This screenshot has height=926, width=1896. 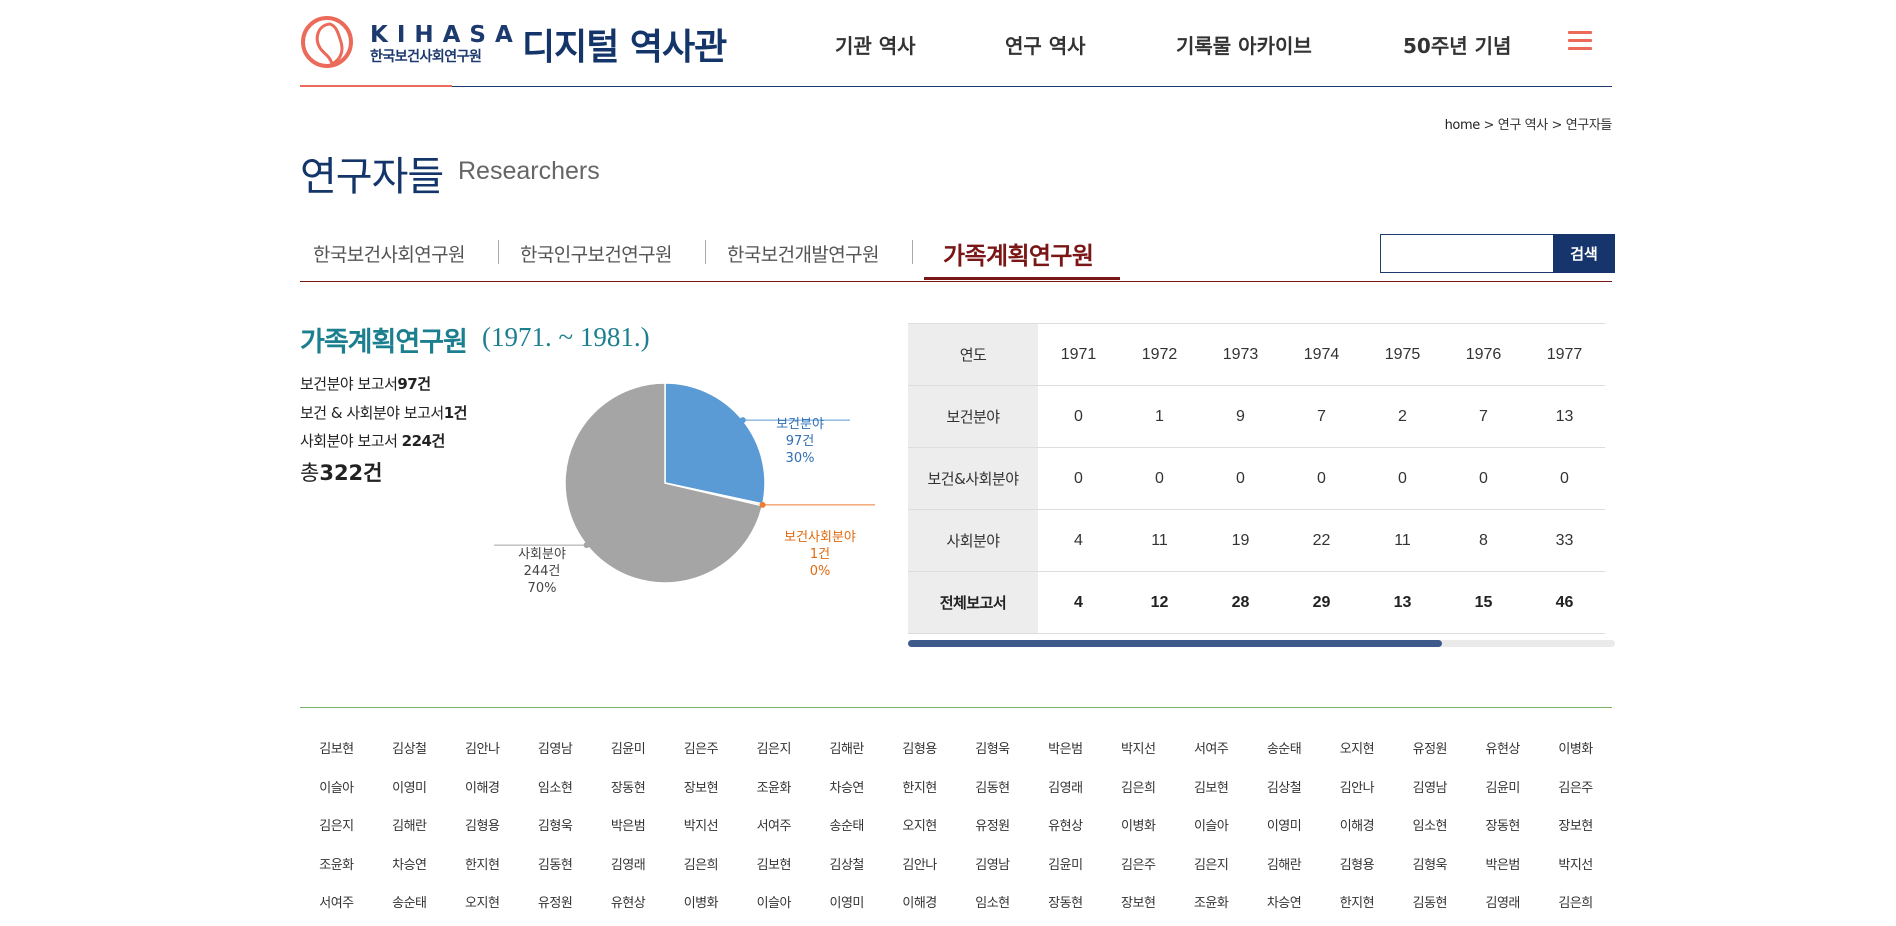 I want to click on logo-text-en: KIHASA, so click(x=446, y=35).